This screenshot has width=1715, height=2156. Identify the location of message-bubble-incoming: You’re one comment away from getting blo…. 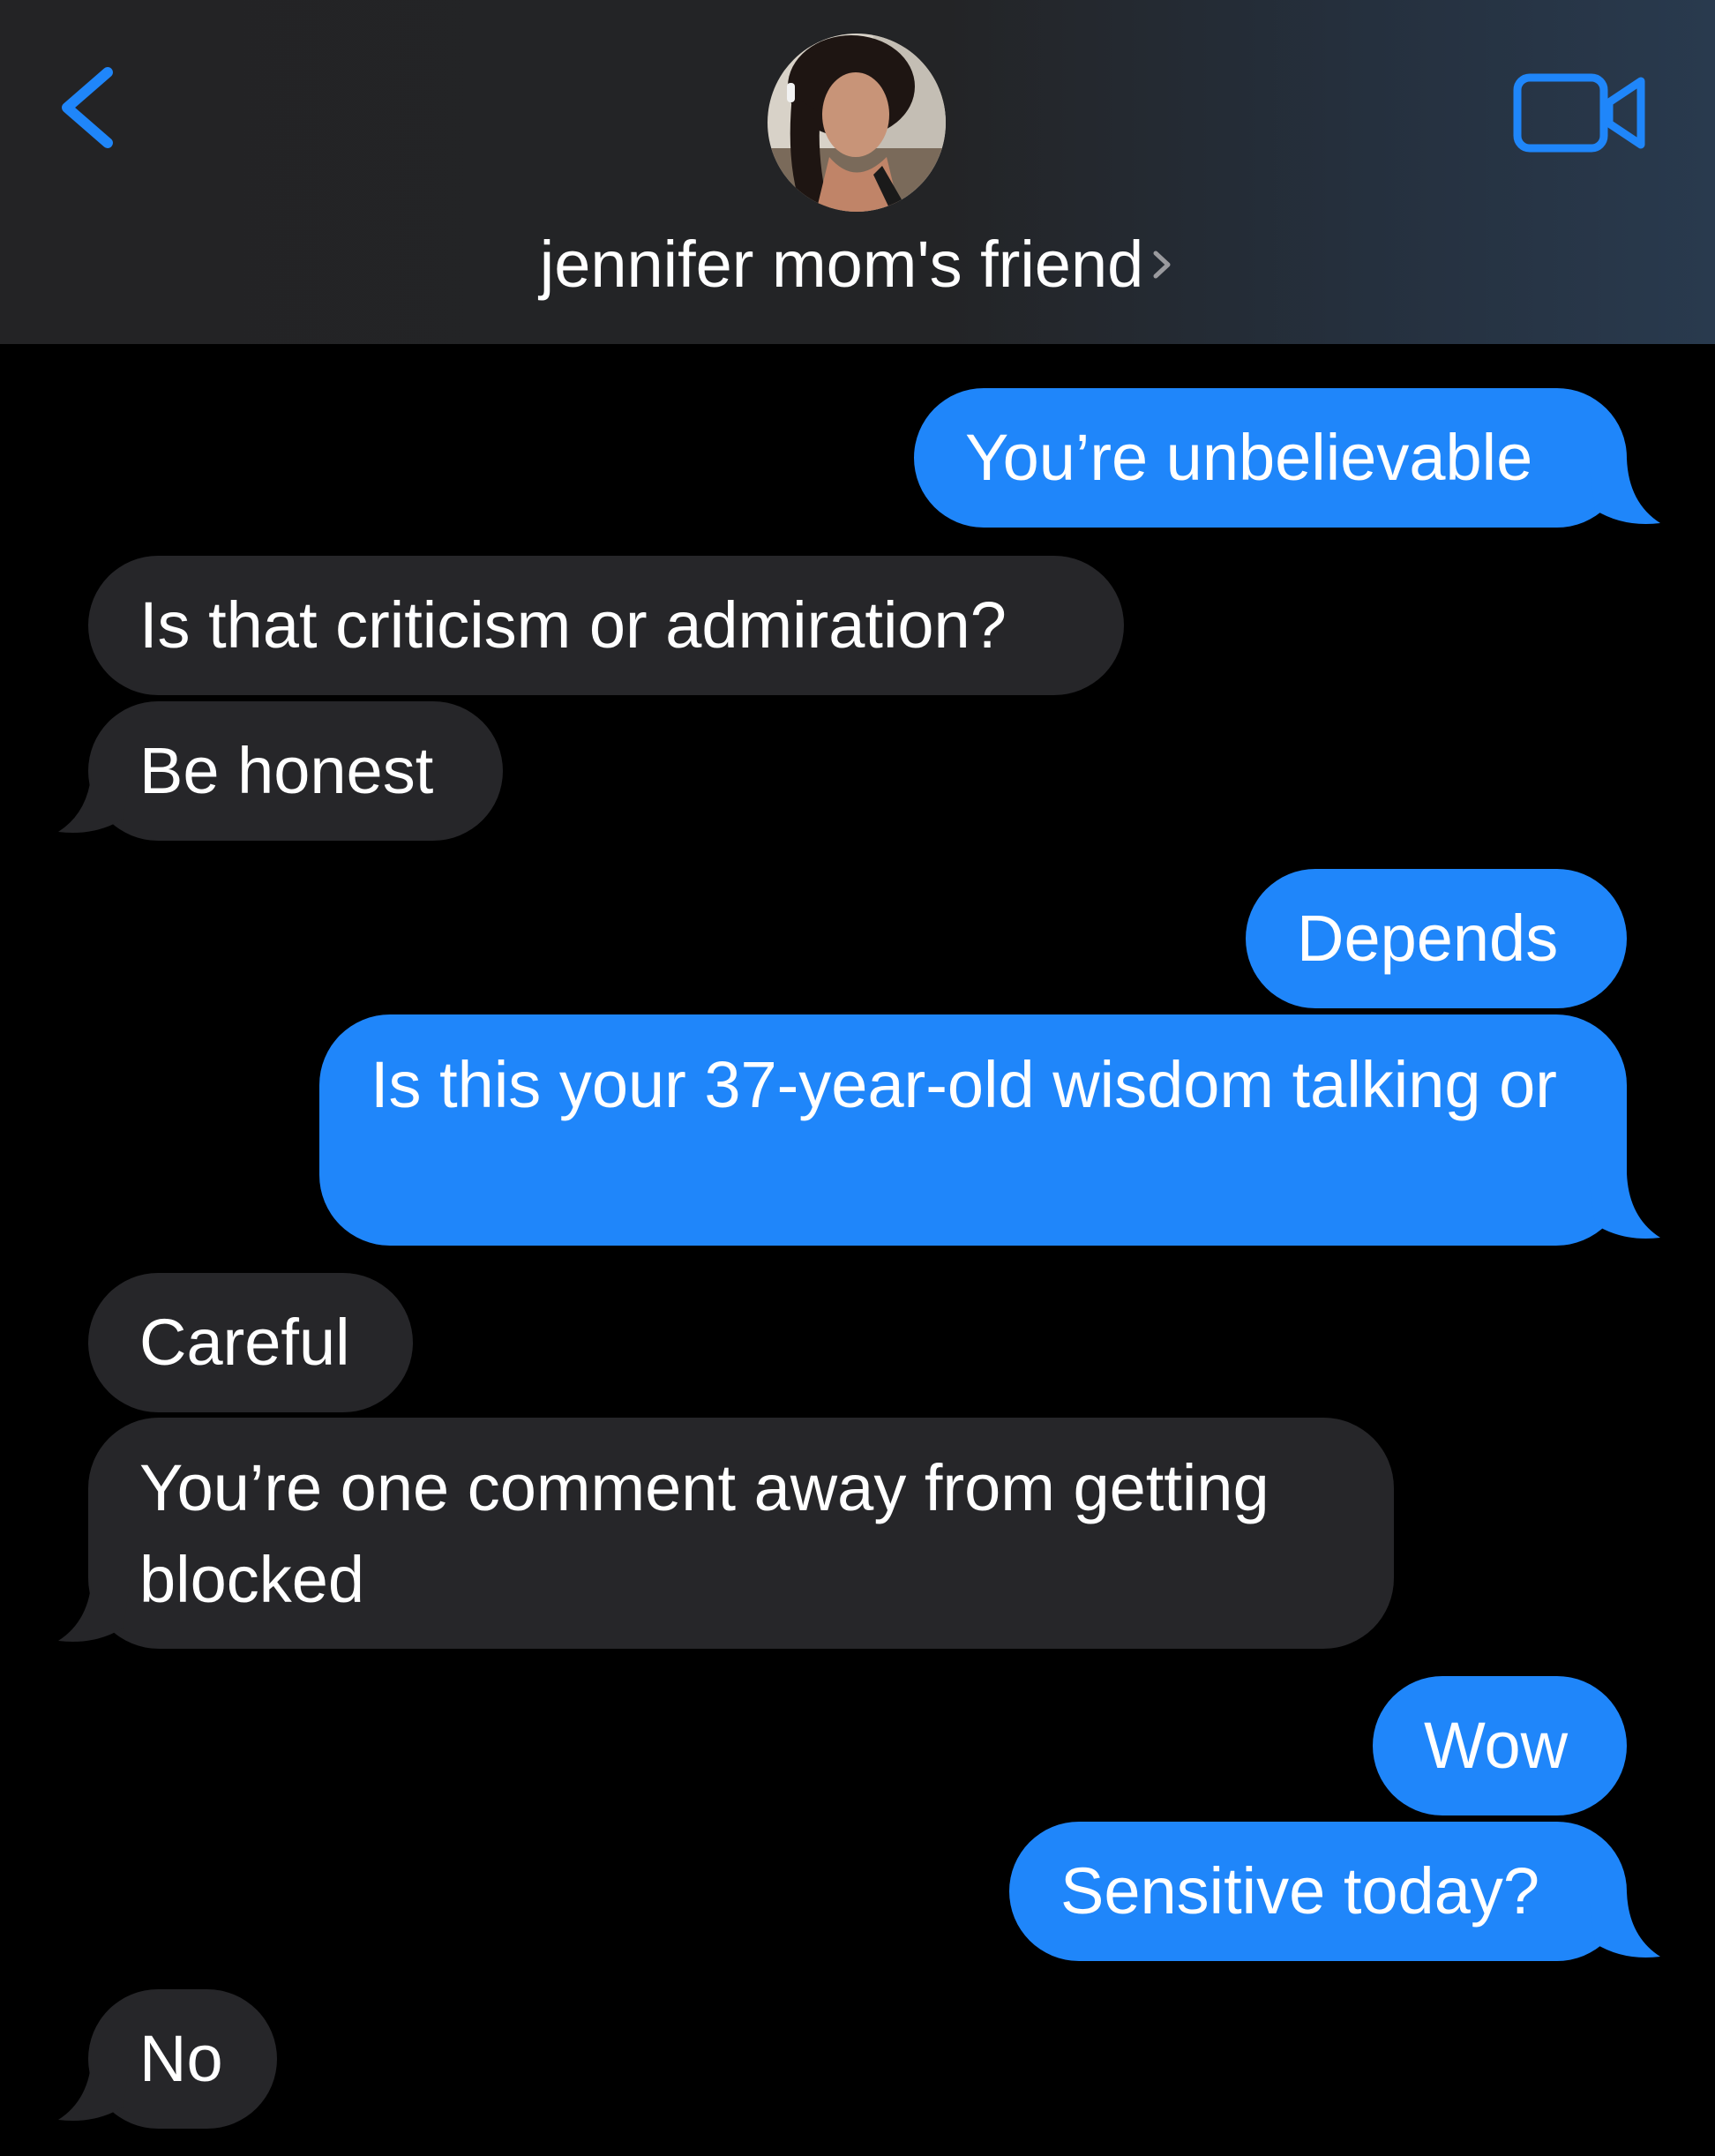
(741, 1533).